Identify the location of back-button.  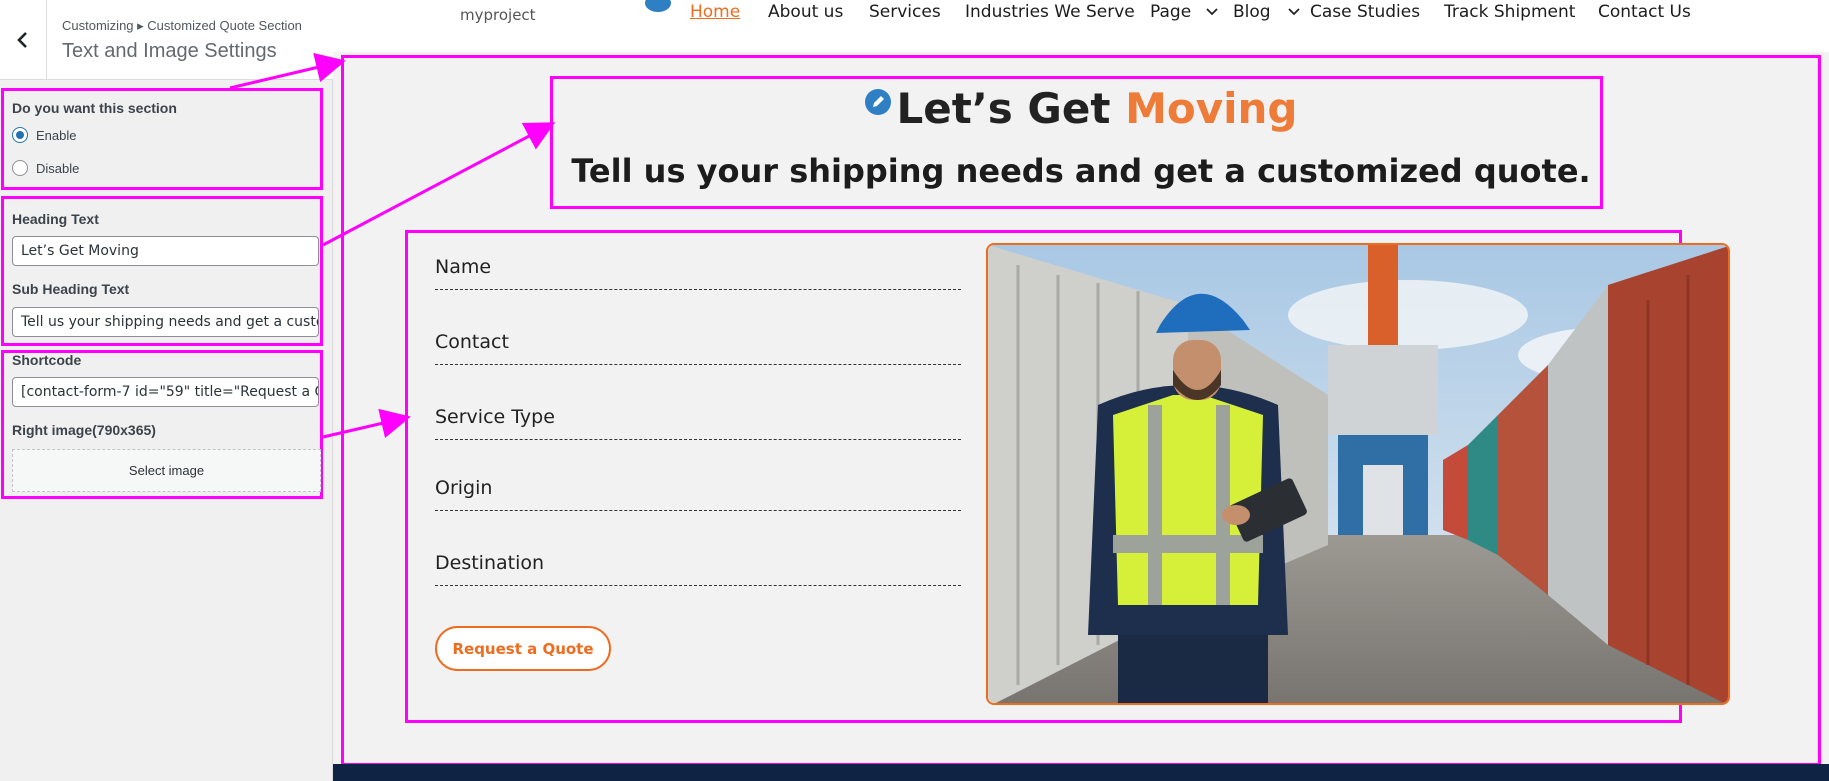
(23, 40).